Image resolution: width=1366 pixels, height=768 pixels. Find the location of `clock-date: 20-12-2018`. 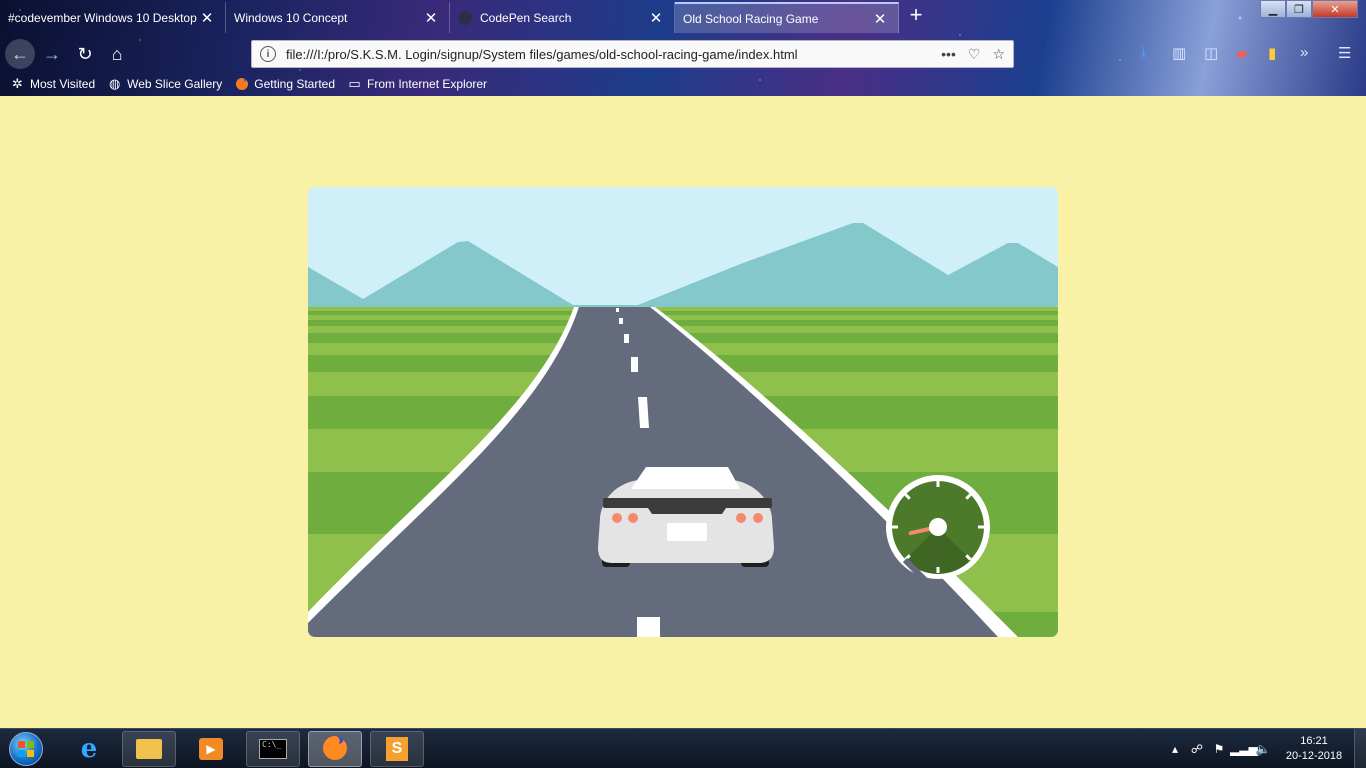

clock-date: 20-12-2018 is located at coordinates (1314, 756).